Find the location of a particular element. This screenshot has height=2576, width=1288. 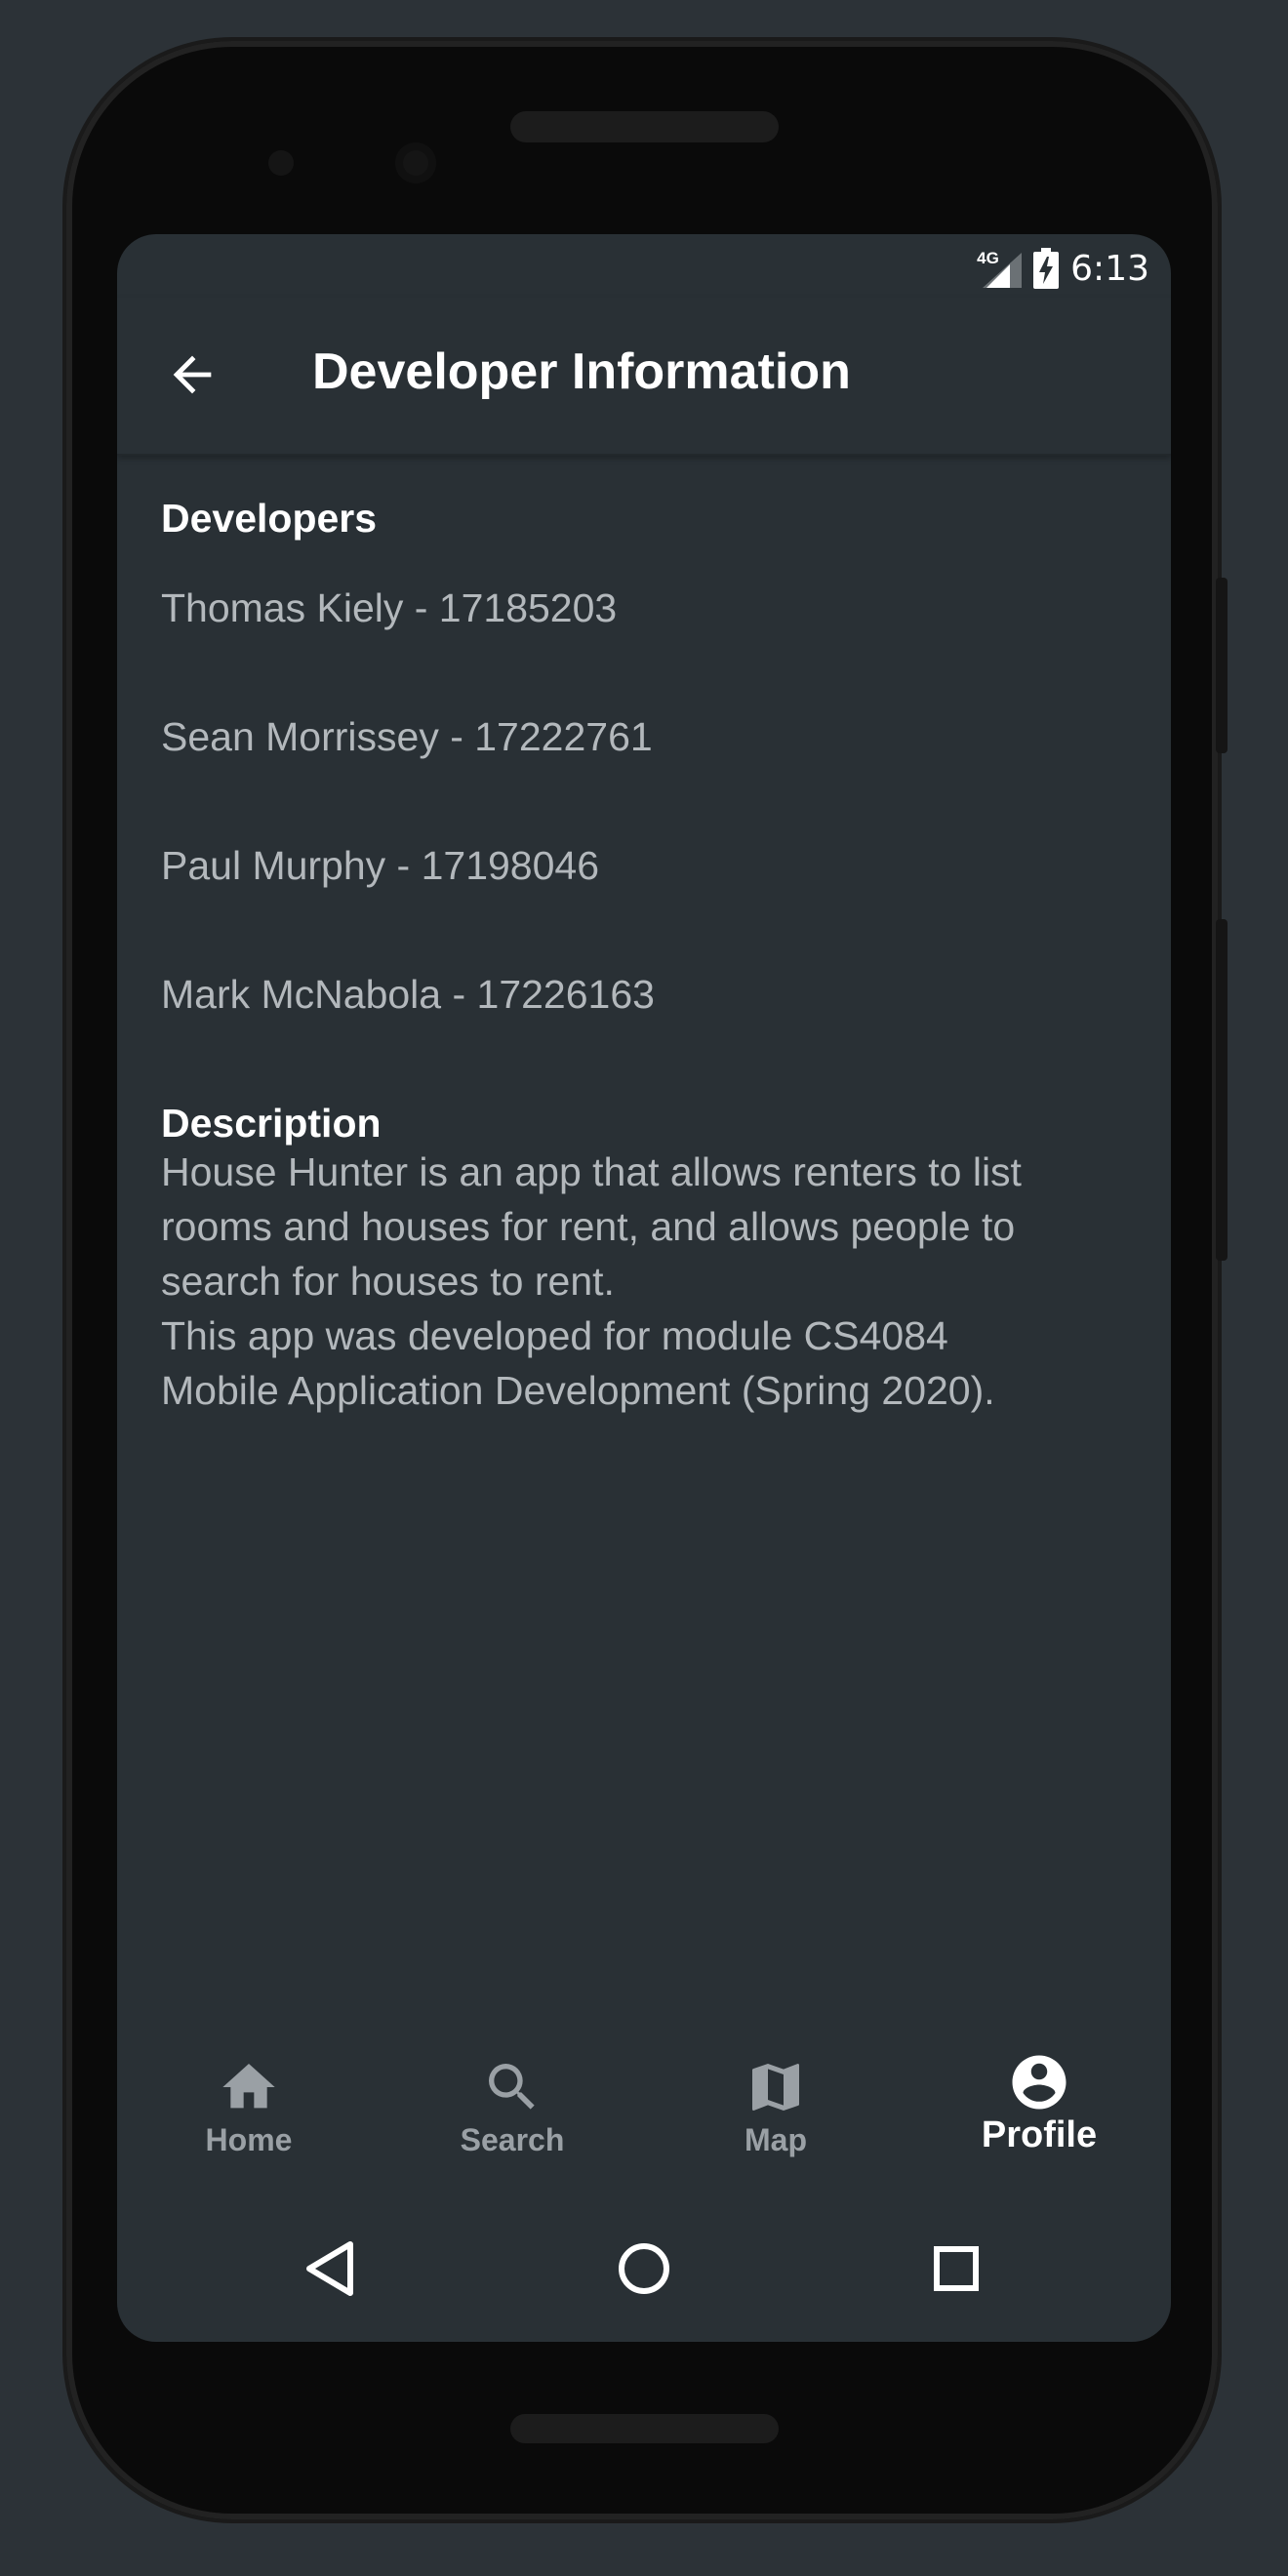

nav-map: Map is located at coordinates (775, 2117).